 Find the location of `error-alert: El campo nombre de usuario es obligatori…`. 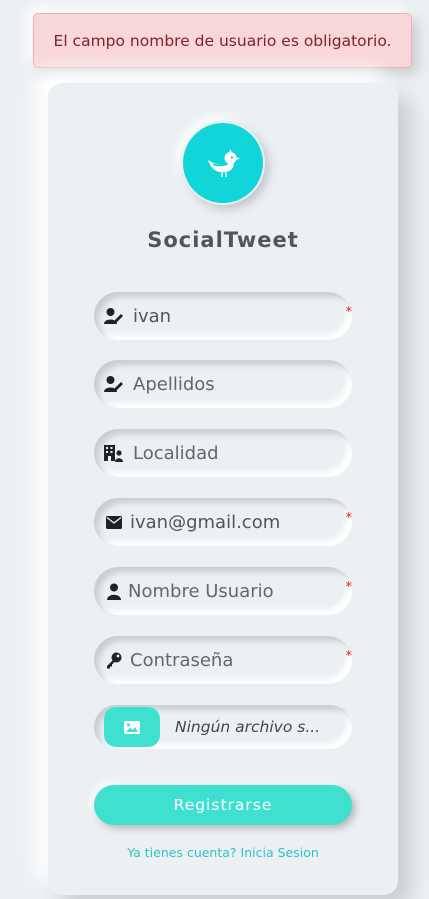

error-alert: El campo nombre de usuario es obligatori… is located at coordinates (222, 40).